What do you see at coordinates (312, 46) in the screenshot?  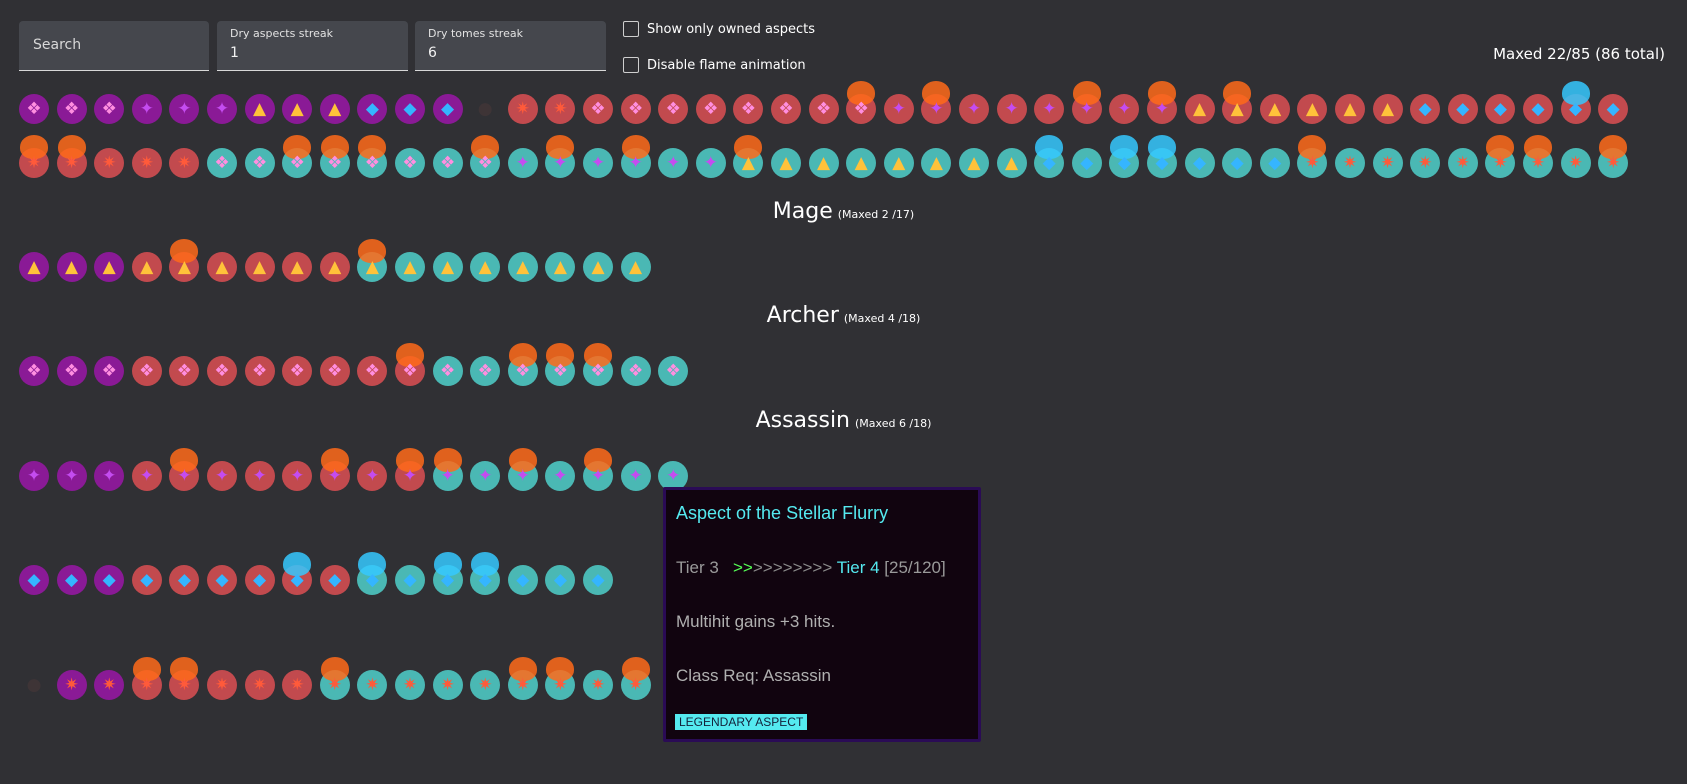 I see `dry-aspects-streak-field: Dry aspects streak 1` at bounding box center [312, 46].